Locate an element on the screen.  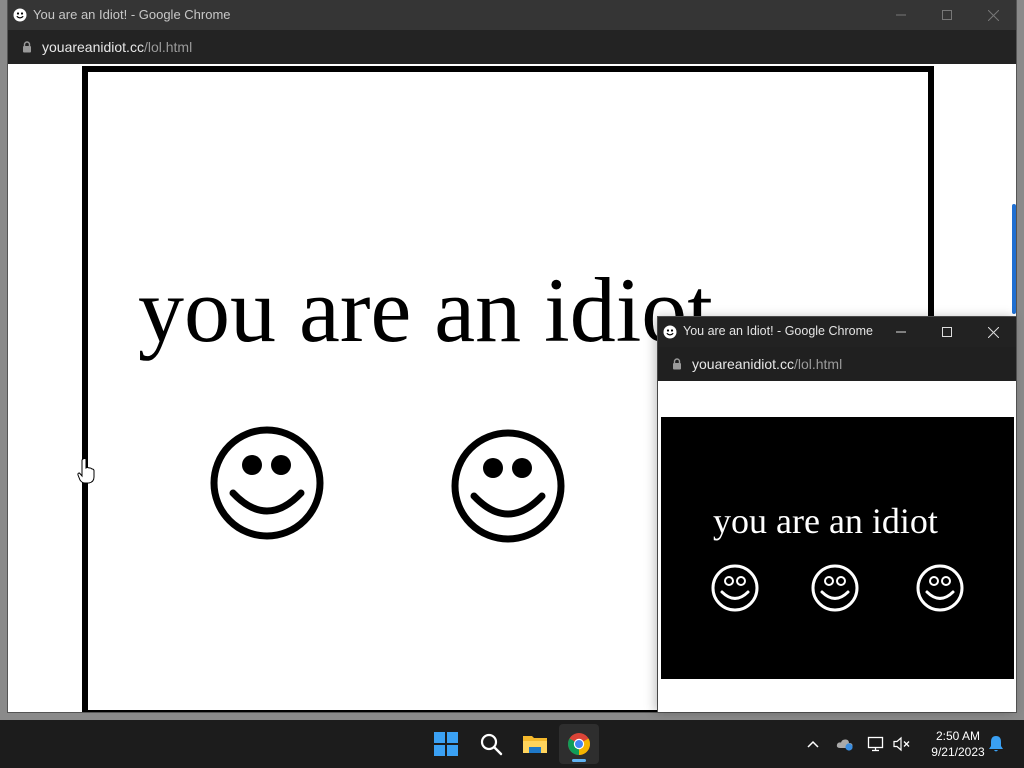
chevron-up-icon is located at coordinates (813, 744).